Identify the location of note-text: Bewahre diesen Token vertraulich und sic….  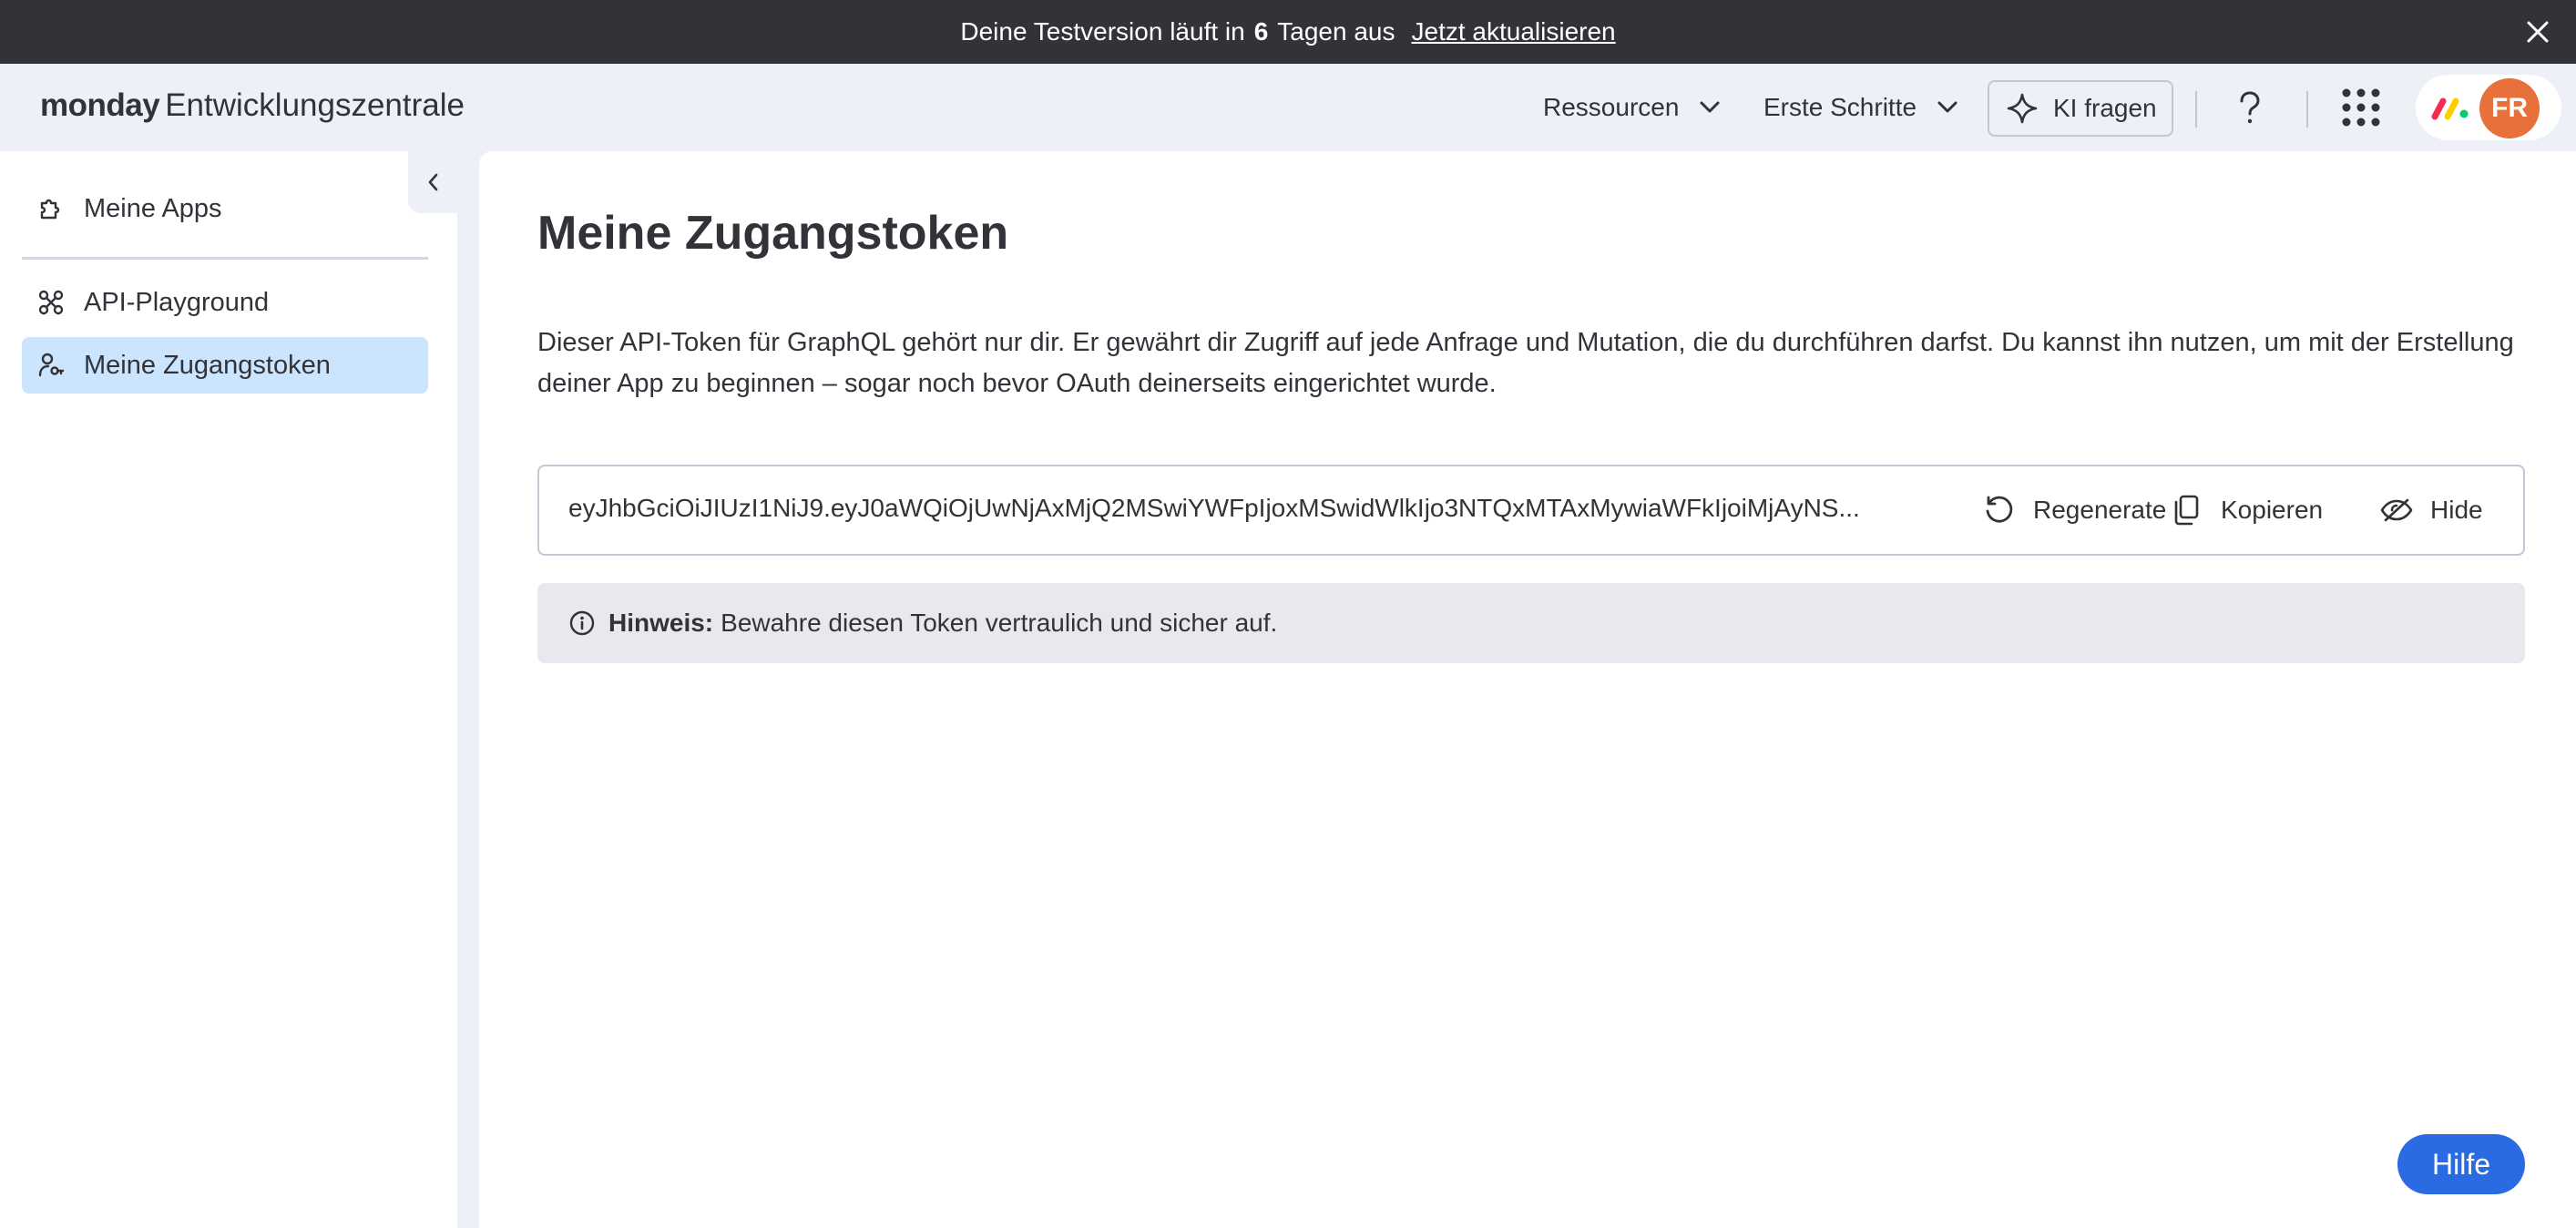
(999, 623).